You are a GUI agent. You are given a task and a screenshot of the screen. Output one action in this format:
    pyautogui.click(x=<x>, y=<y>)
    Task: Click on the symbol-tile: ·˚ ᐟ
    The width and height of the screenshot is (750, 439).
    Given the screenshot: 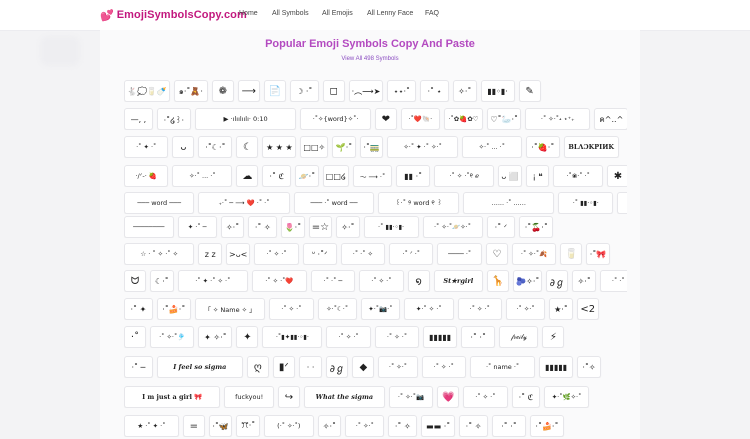 What is the action you would take?
    pyautogui.click(x=501, y=227)
    